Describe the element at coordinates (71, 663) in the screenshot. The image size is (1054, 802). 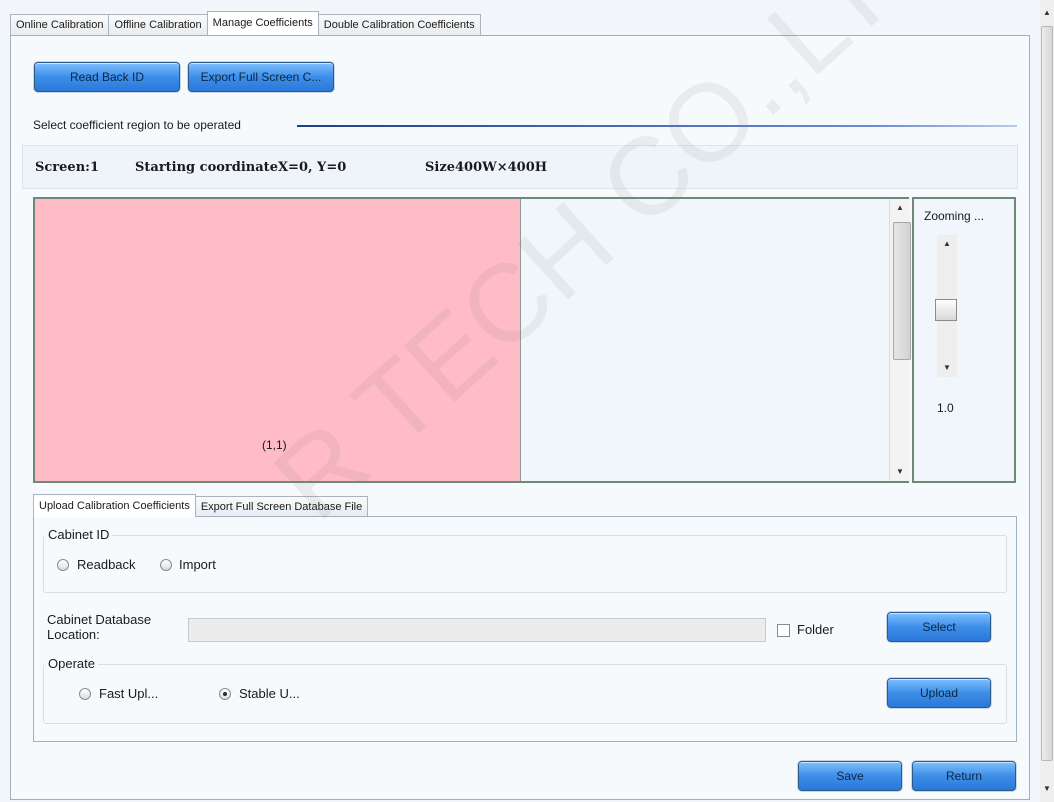
I see `operate-title: Operate` at that location.